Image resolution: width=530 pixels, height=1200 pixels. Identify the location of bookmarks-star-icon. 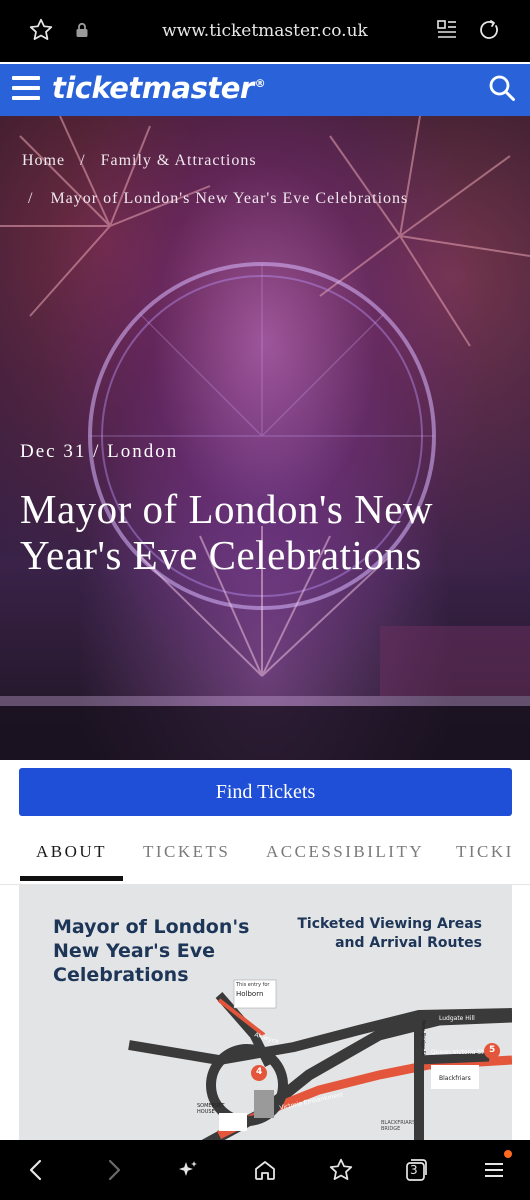
(341, 1170).